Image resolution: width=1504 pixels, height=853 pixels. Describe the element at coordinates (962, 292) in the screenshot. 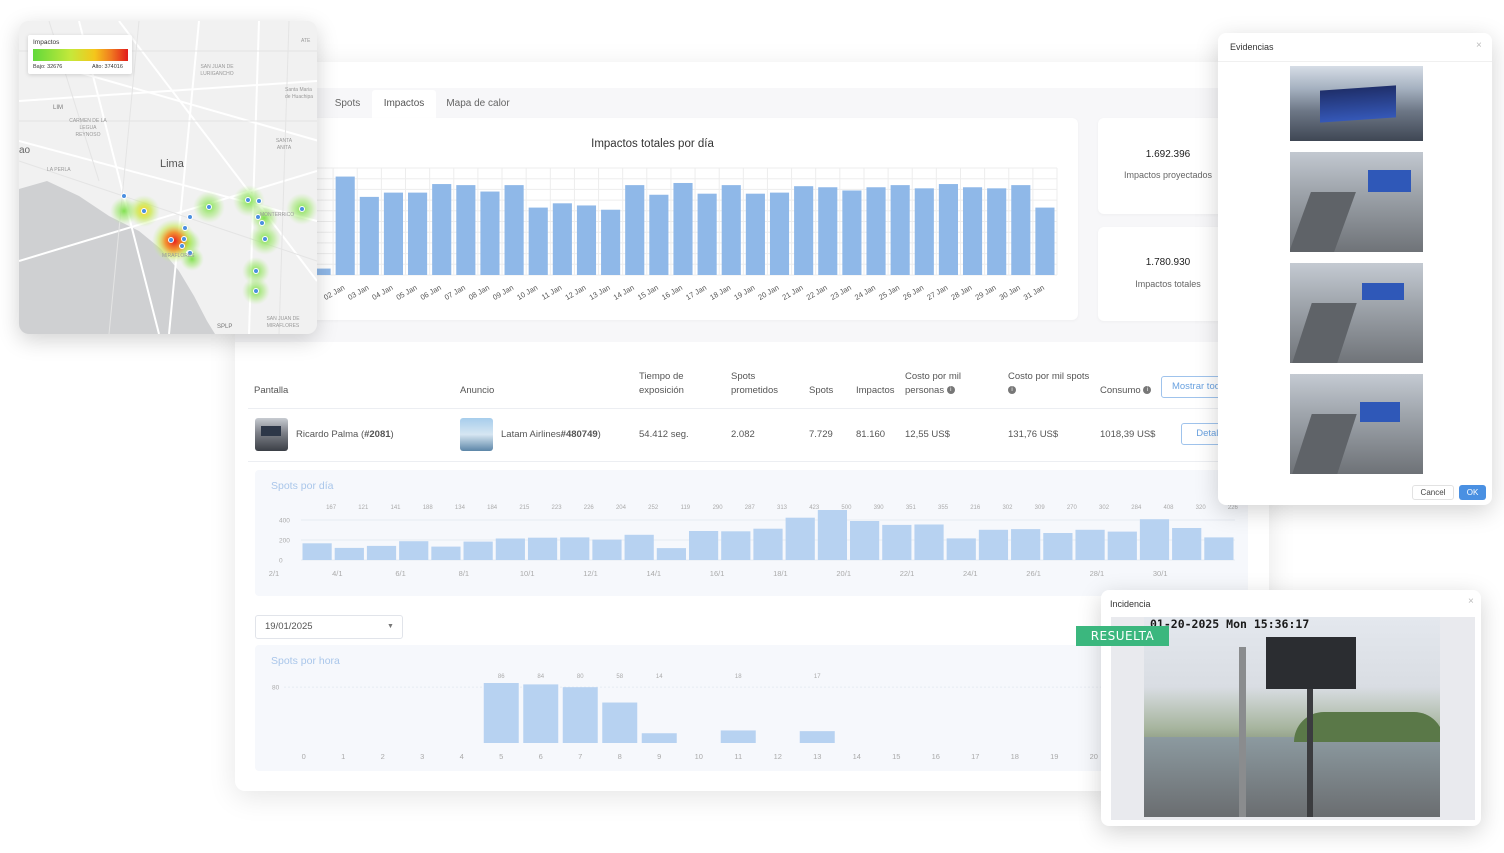

I see `x-tick-label: 28 Jan` at that location.